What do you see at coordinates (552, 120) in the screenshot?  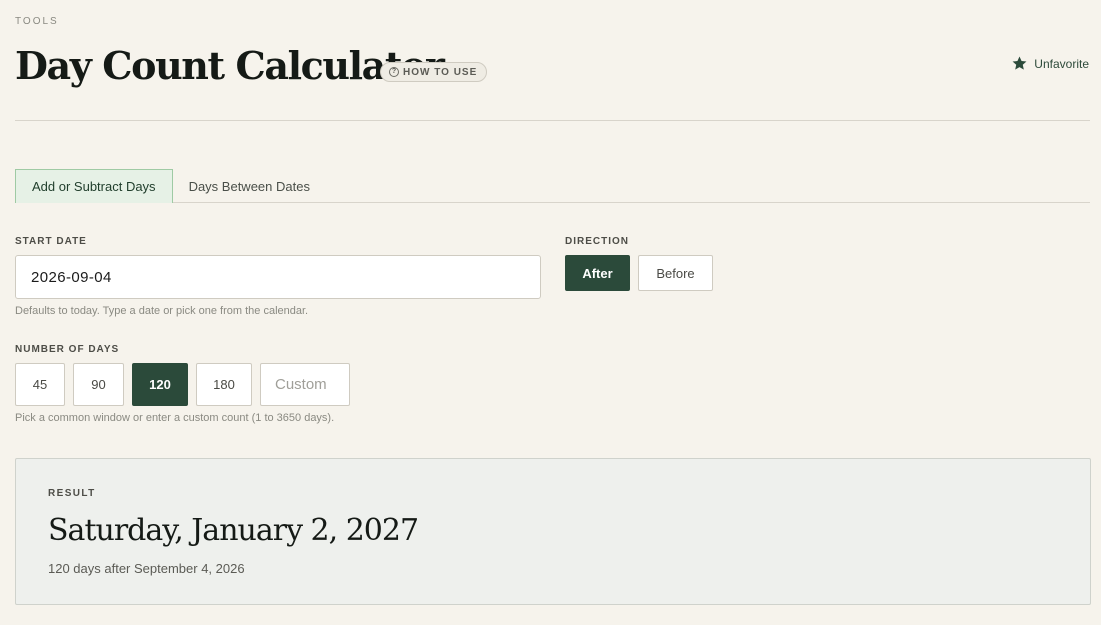 I see `header-divider` at bounding box center [552, 120].